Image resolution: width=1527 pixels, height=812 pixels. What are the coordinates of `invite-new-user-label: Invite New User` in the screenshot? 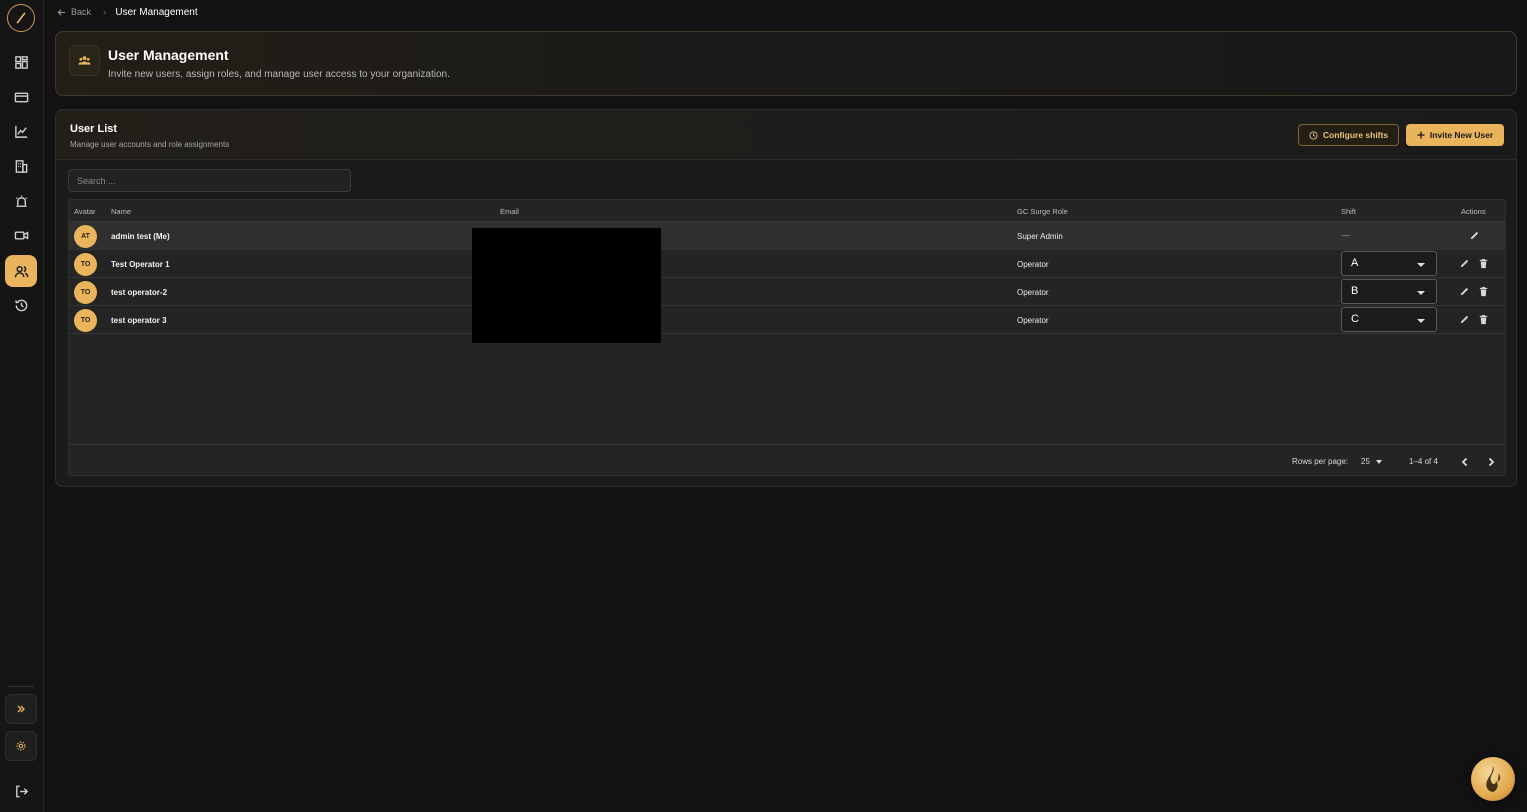 It's located at (1461, 135).